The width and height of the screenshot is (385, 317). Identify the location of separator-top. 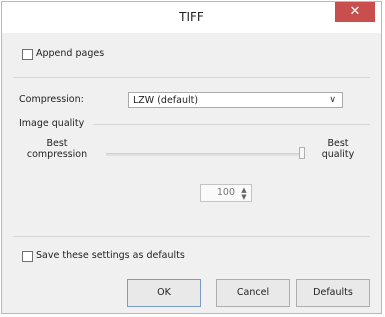
(191, 77).